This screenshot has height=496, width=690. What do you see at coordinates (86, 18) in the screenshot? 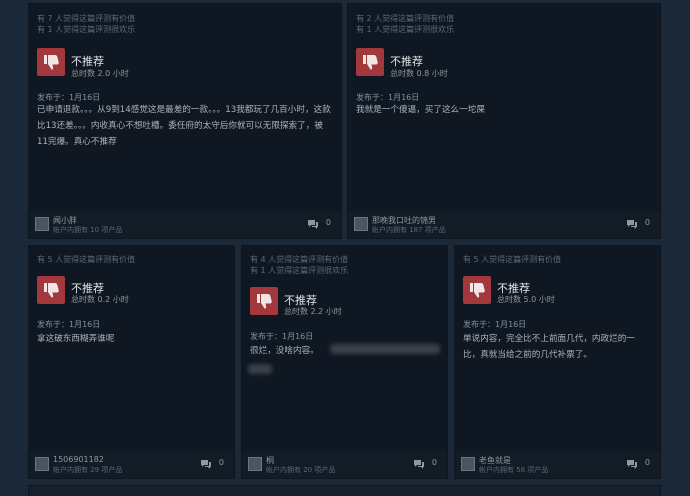
I see `helpful-count: 有 7 人觉得这篇评测有价值` at bounding box center [86, 18].